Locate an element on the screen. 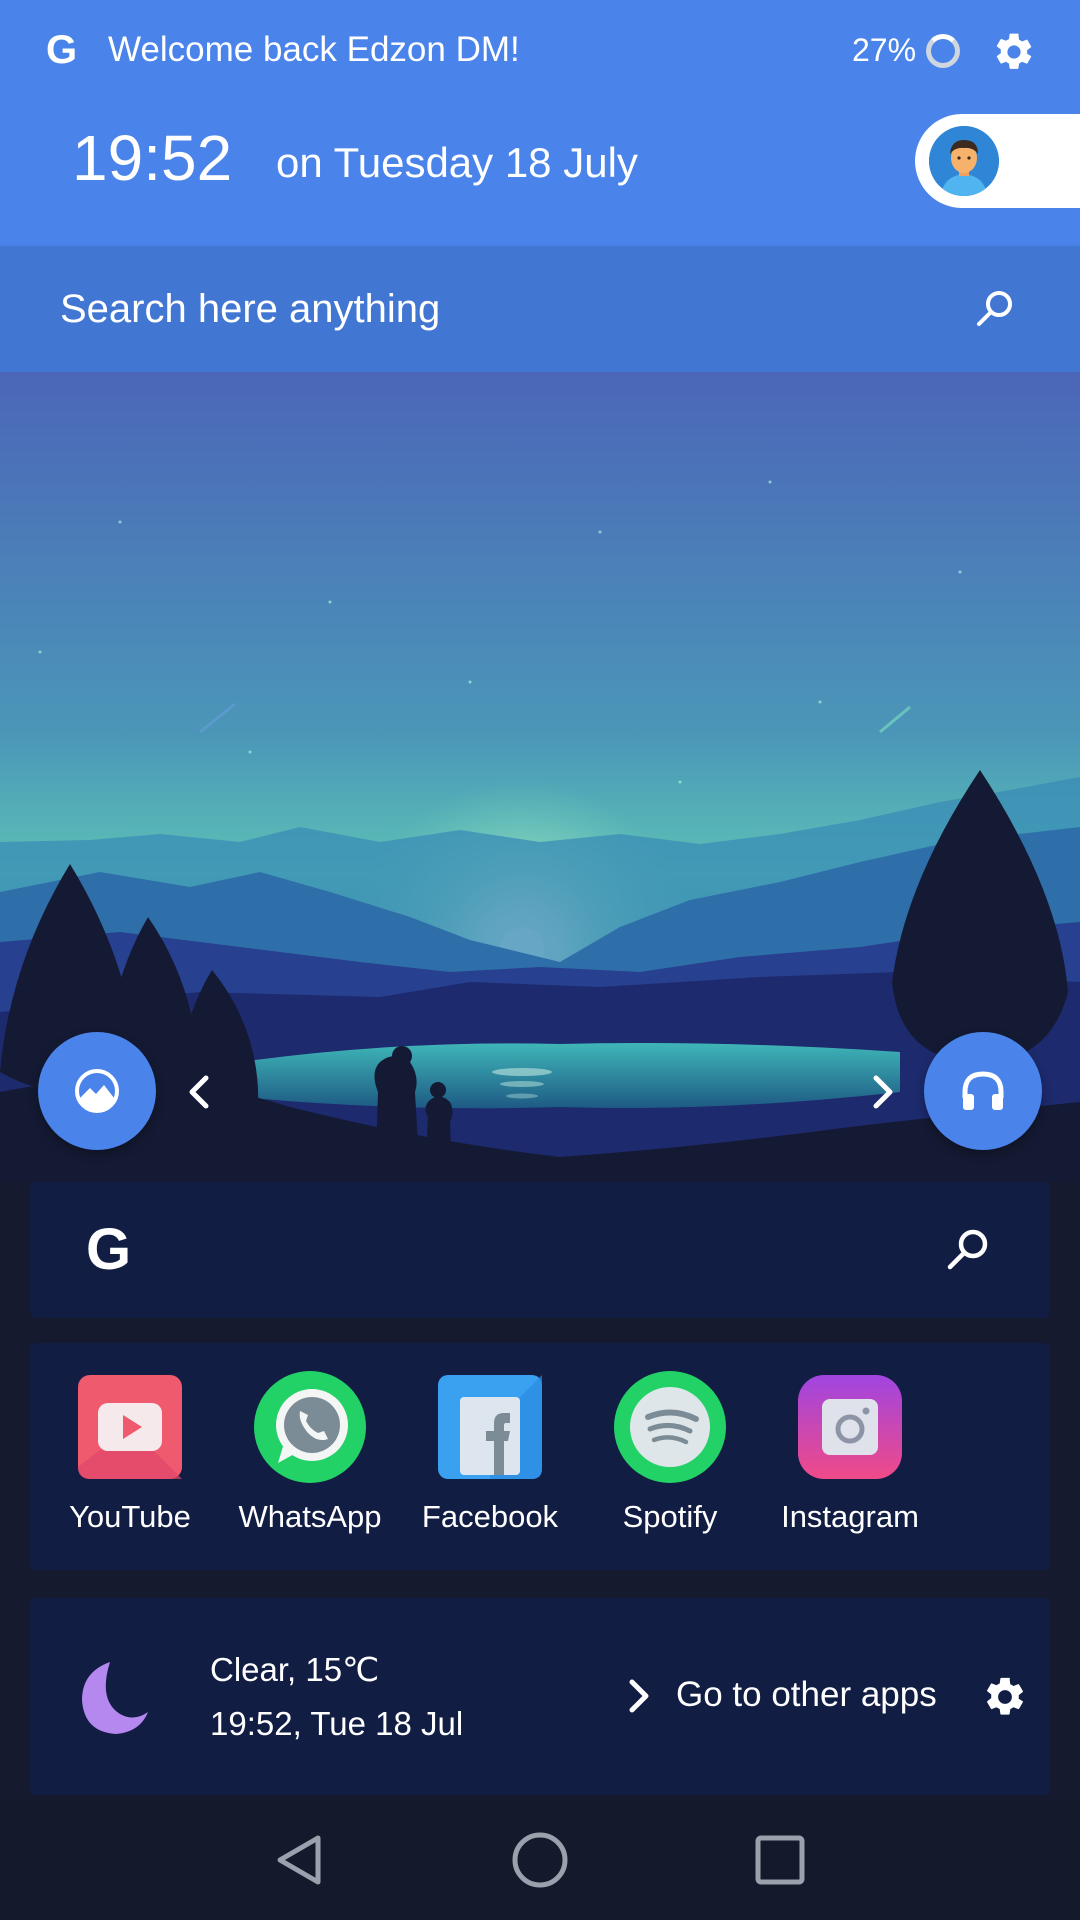  avatar is located at coordinates (964, 161).